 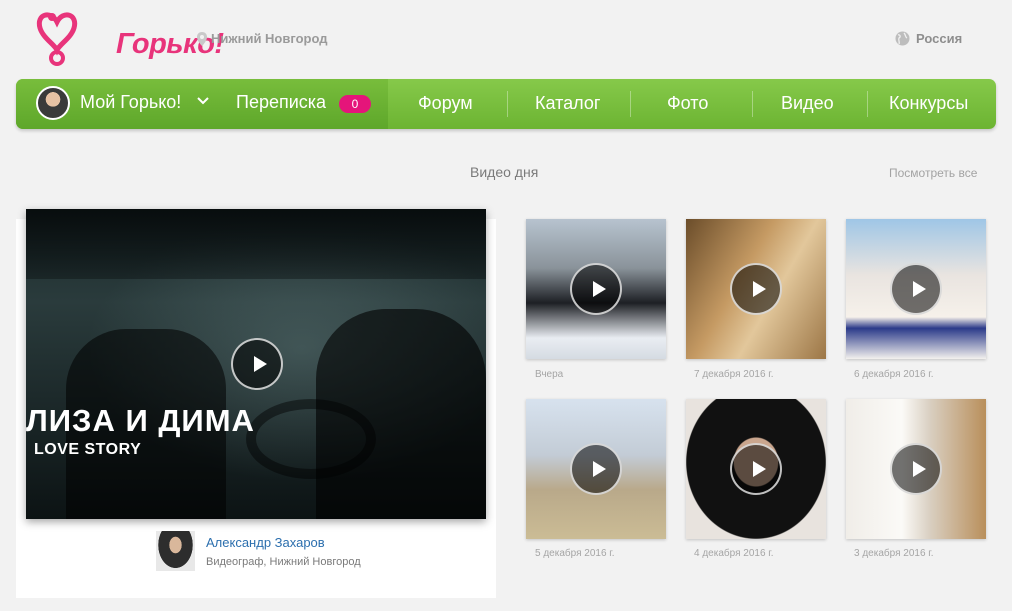 What do you see at coordinates (928, 103) in the screenshot?
I see `nav-contests: Конкурсы` at bounding box center [928, 103].